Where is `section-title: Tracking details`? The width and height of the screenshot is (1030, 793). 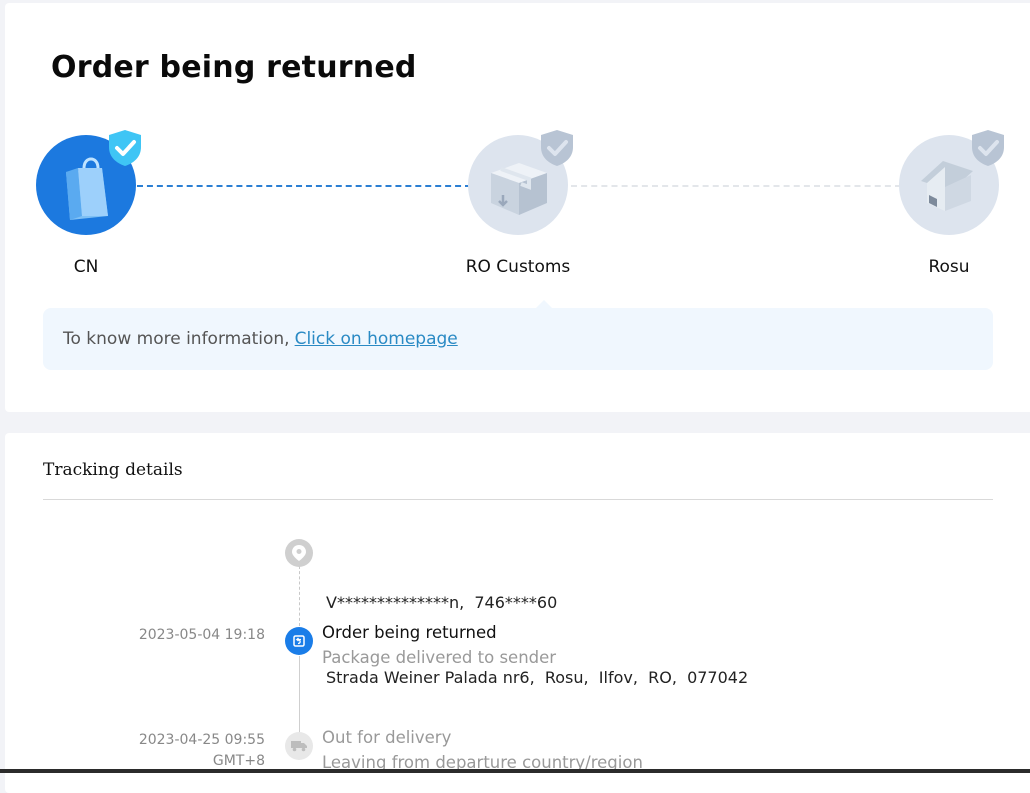
section-title: Tracking details is located at coordinates (113, 470).